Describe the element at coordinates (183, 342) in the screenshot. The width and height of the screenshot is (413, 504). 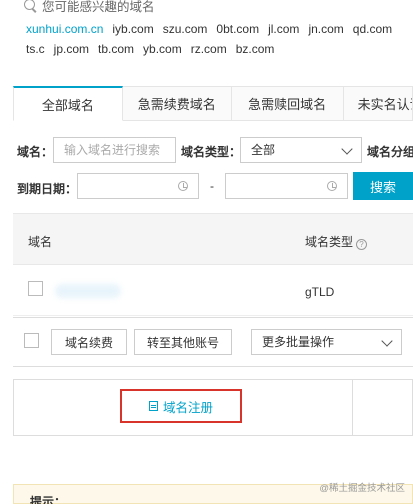
I see `transfer-account-button: 转至其他账号` at that location.